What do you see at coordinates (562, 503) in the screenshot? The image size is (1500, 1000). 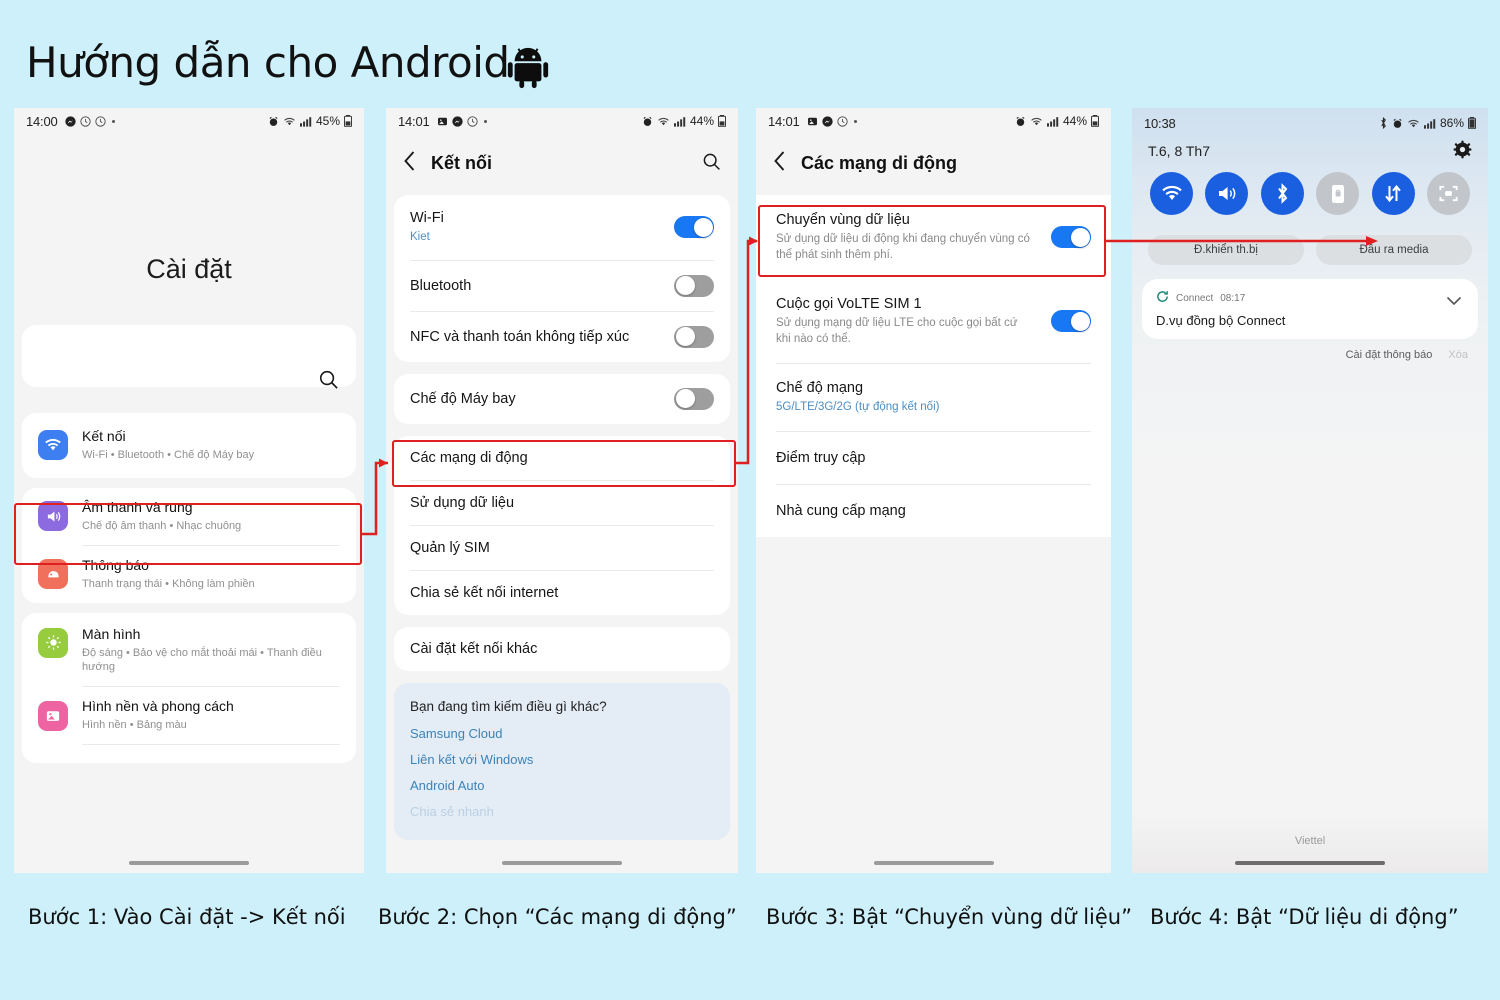 I see `row-data-usage: Sử dụng dữ liệu` at bounding box center [562, 503].